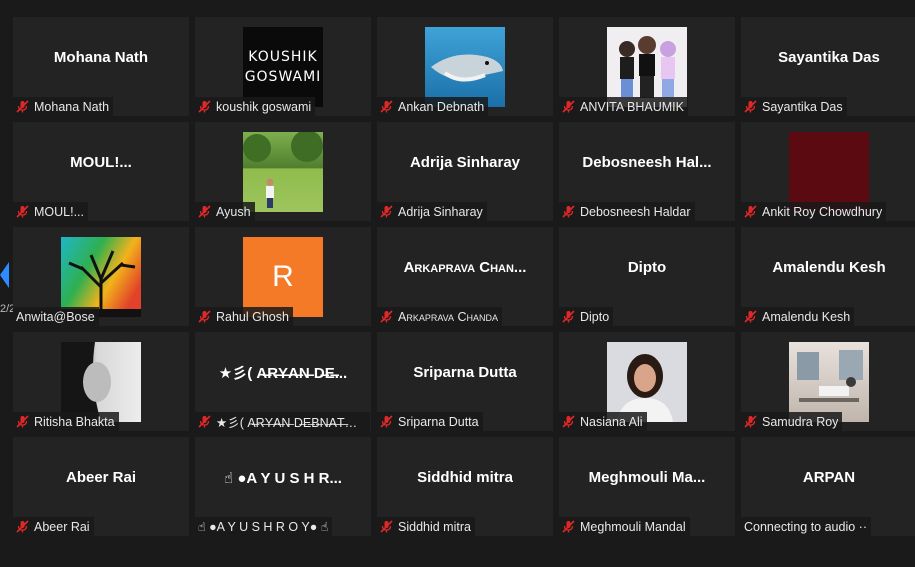  I want to click on participant-display-name: Dipto, so click(647, 267).